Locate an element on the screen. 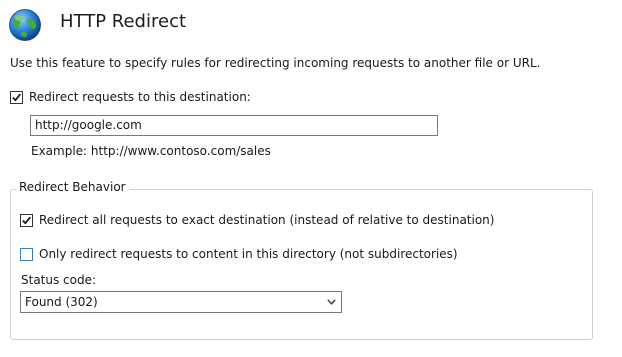 The width and height of the screenshot is (622, 357). redirect-requests-checkbox is located at coordinates (16, 97).